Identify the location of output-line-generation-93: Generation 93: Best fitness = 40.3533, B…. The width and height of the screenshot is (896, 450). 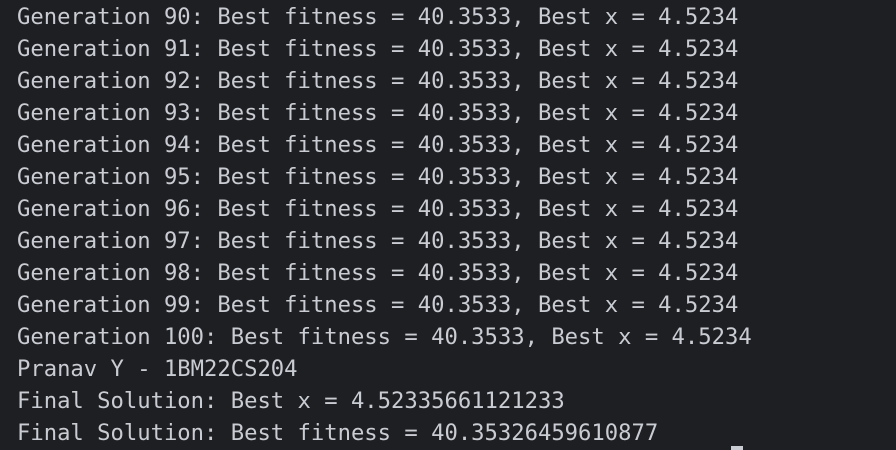
(378, 113).